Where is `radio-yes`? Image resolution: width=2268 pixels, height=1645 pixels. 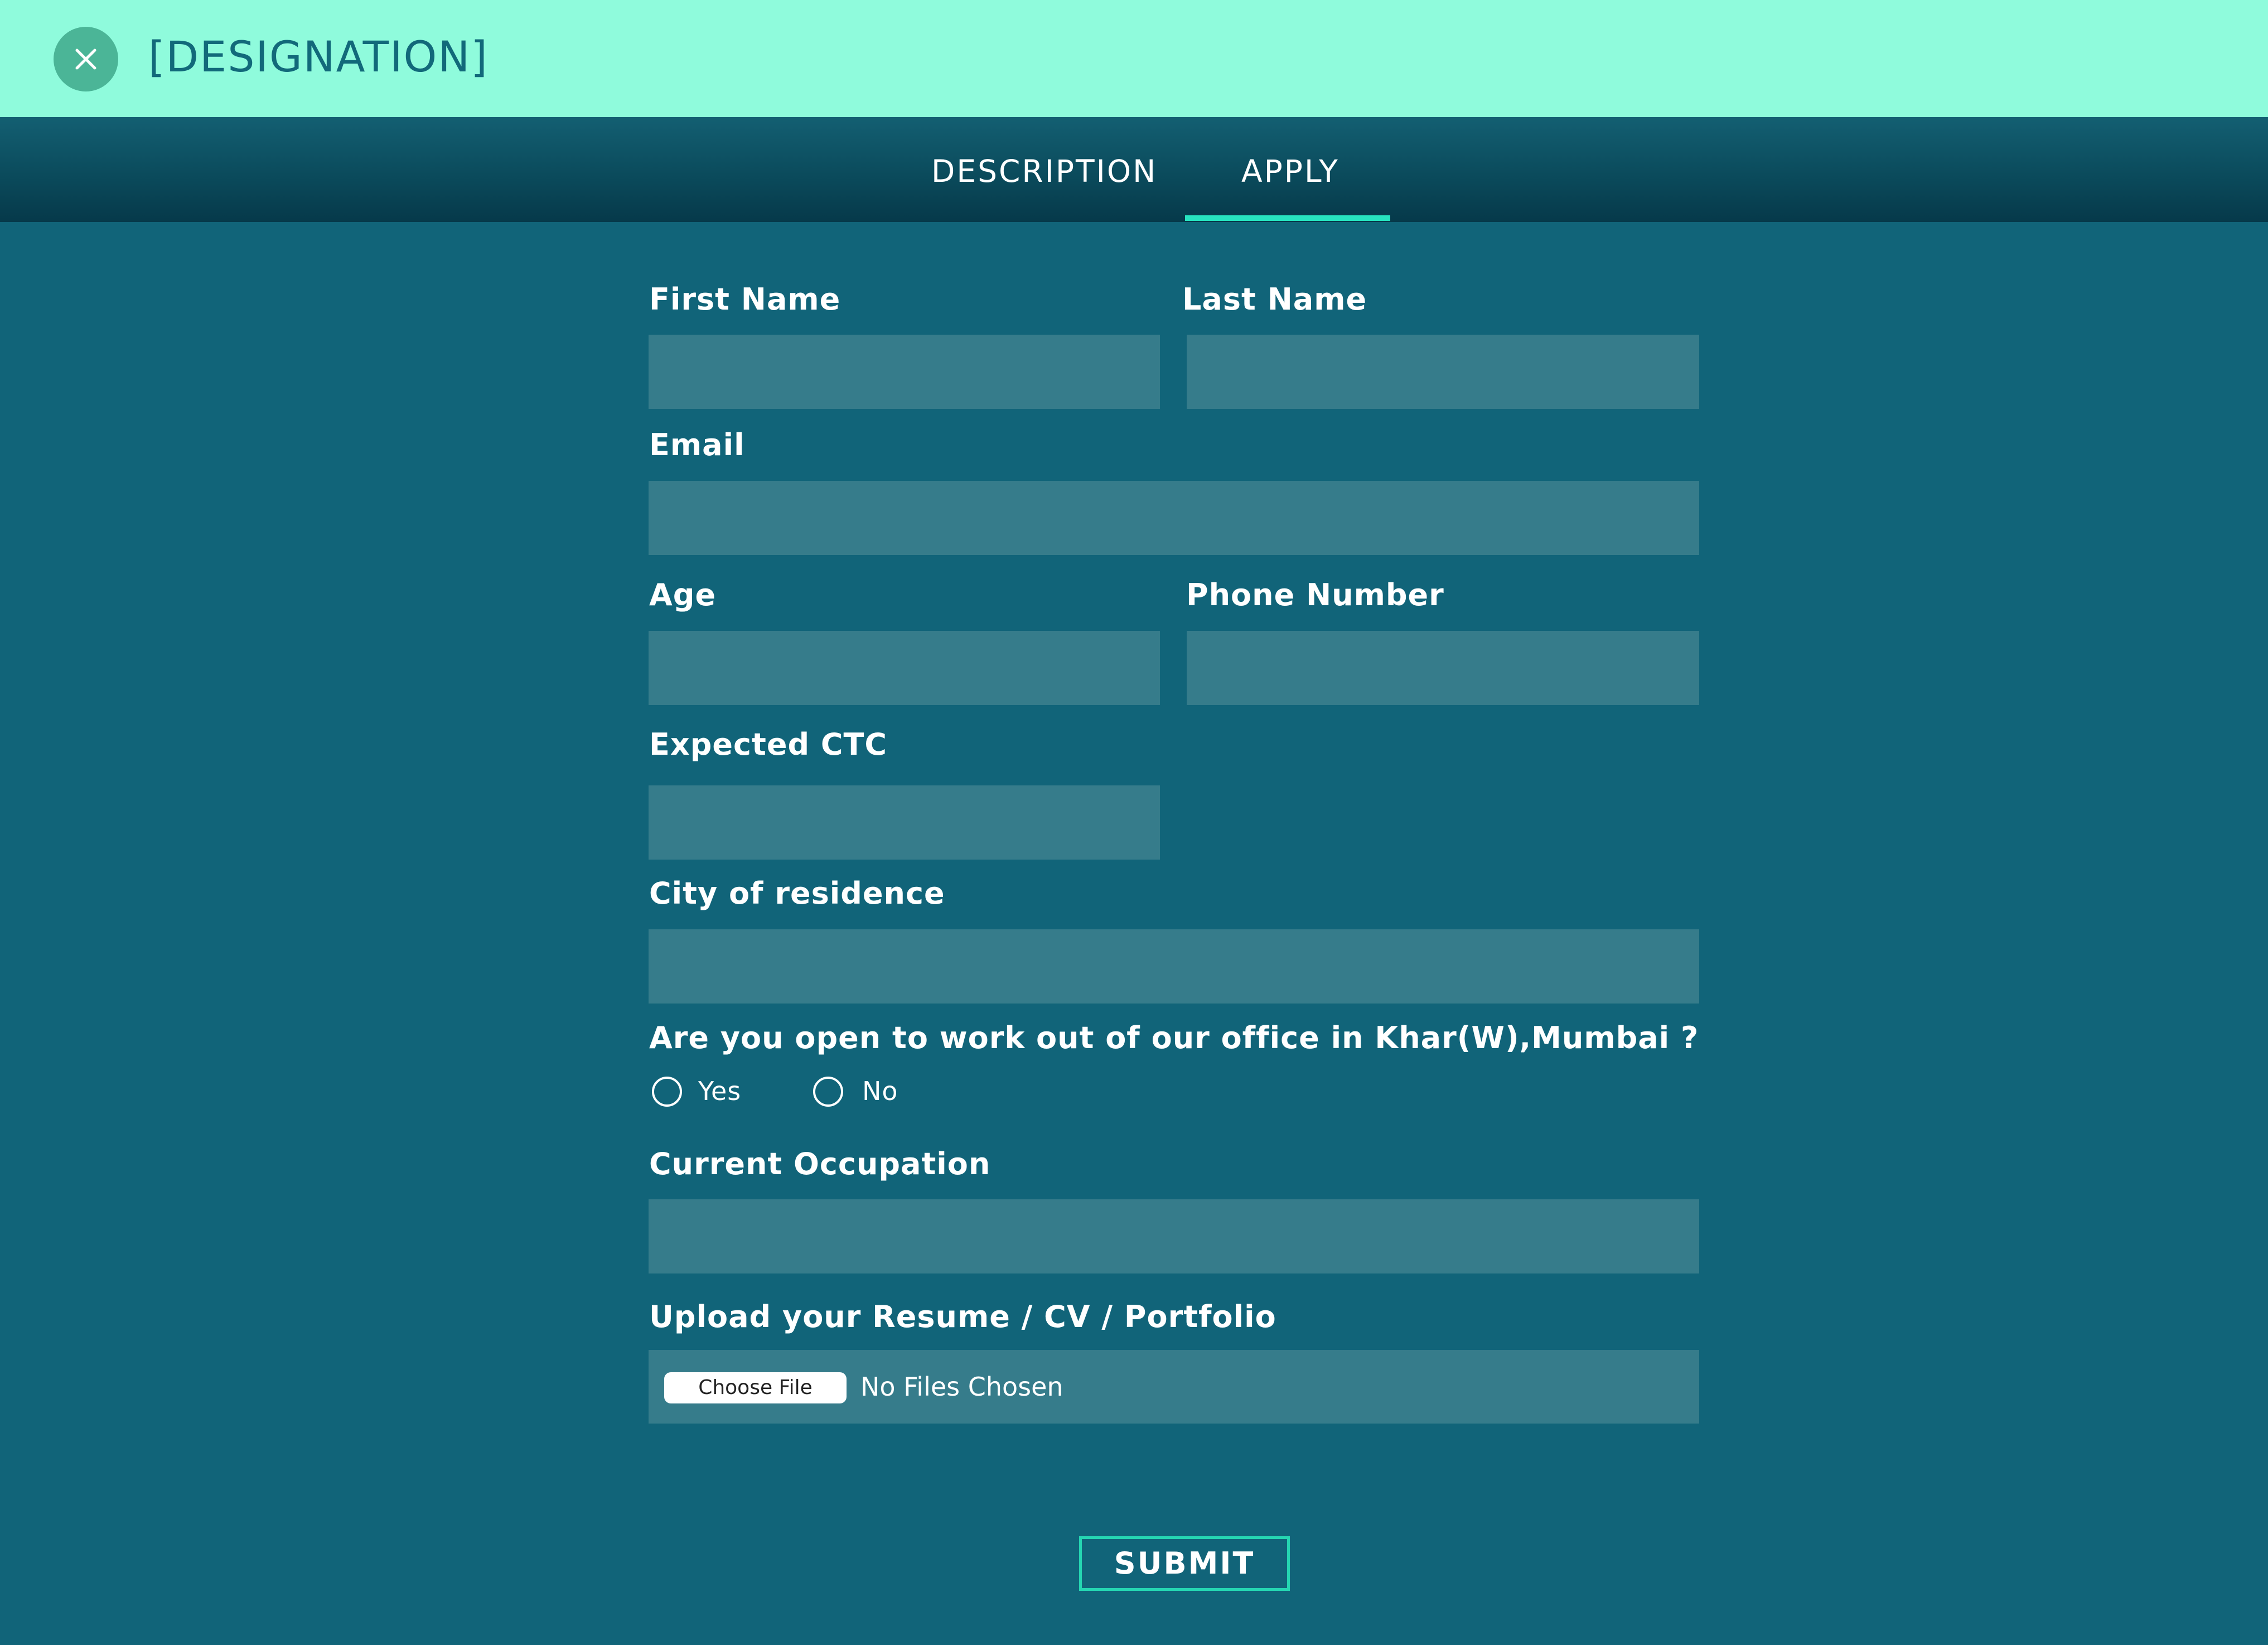
radio-yes is located at coordinates (667, 1092).